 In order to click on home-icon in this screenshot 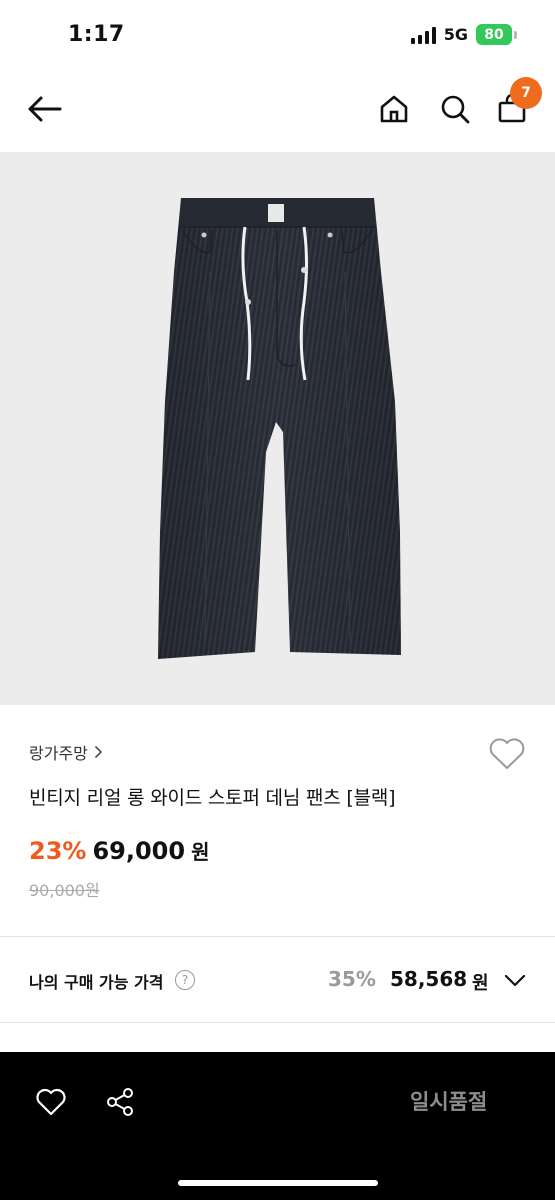, I will do `click(394, 109)`.